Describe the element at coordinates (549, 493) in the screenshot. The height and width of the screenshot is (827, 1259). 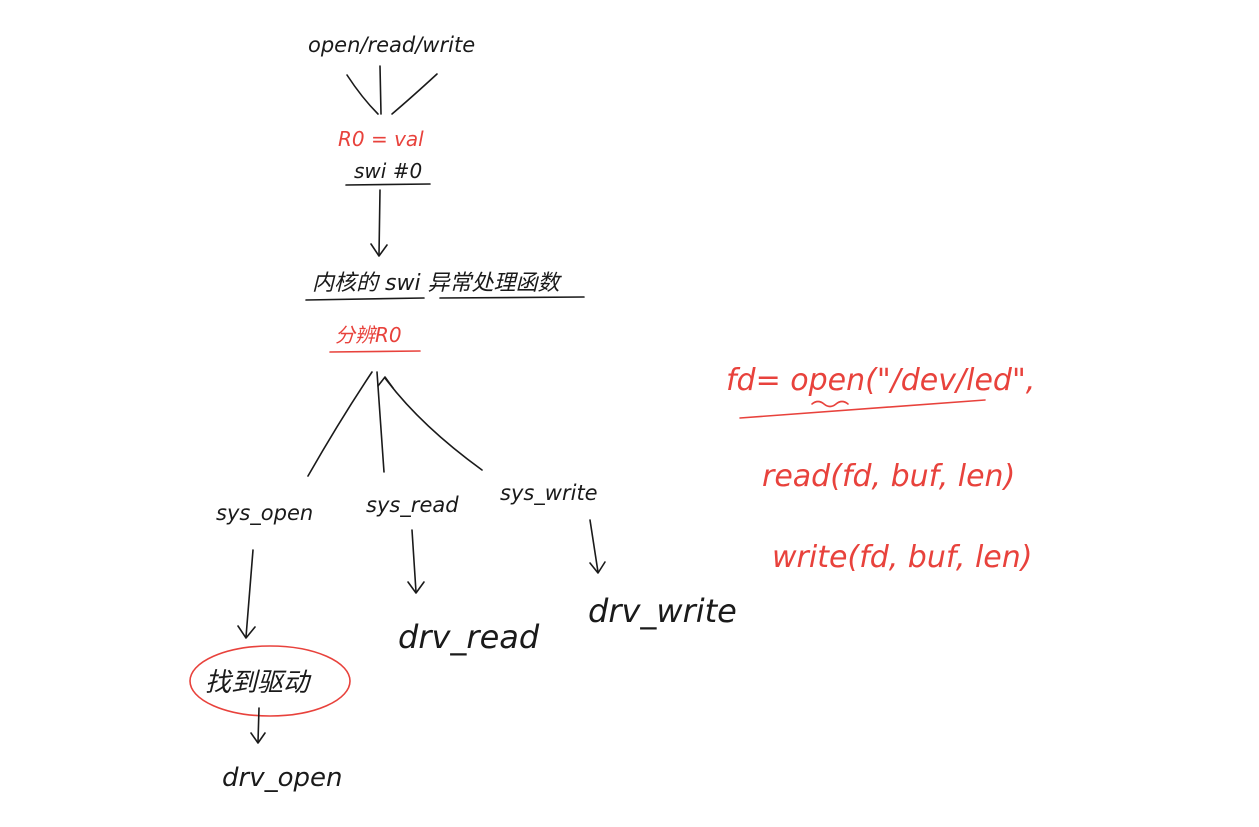
I see `sys-write-label: sys_write` at that location.